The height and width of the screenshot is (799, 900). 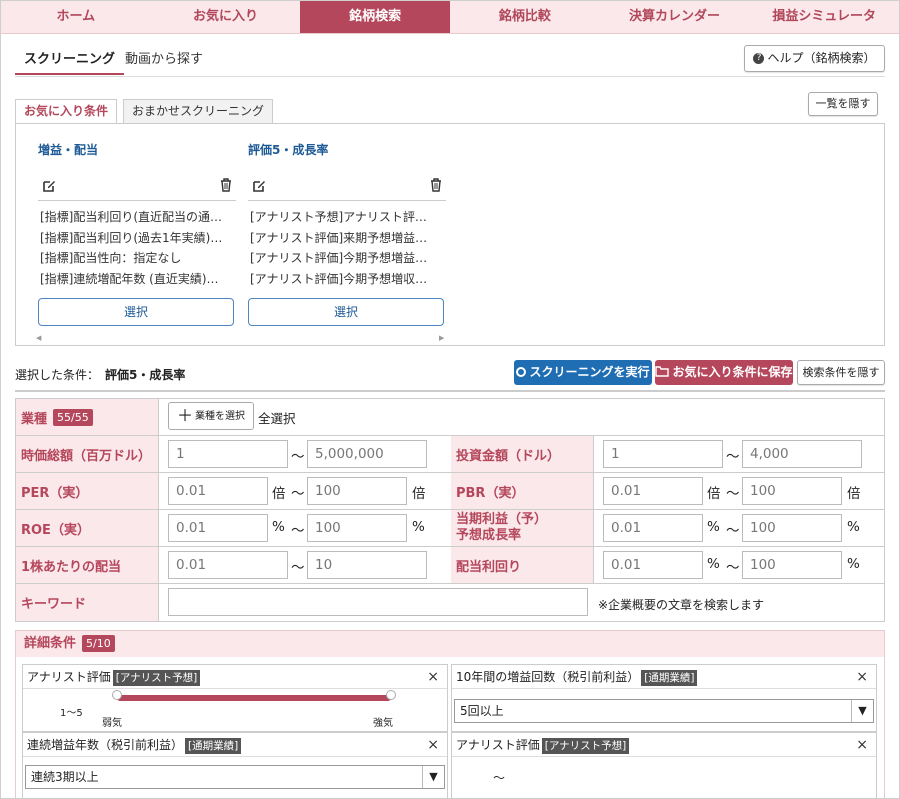 What do you see at coordinates (220, 416) in the screenshot?
I see `select-industry-label: 業種を選択` at bounding box center [220, 416].